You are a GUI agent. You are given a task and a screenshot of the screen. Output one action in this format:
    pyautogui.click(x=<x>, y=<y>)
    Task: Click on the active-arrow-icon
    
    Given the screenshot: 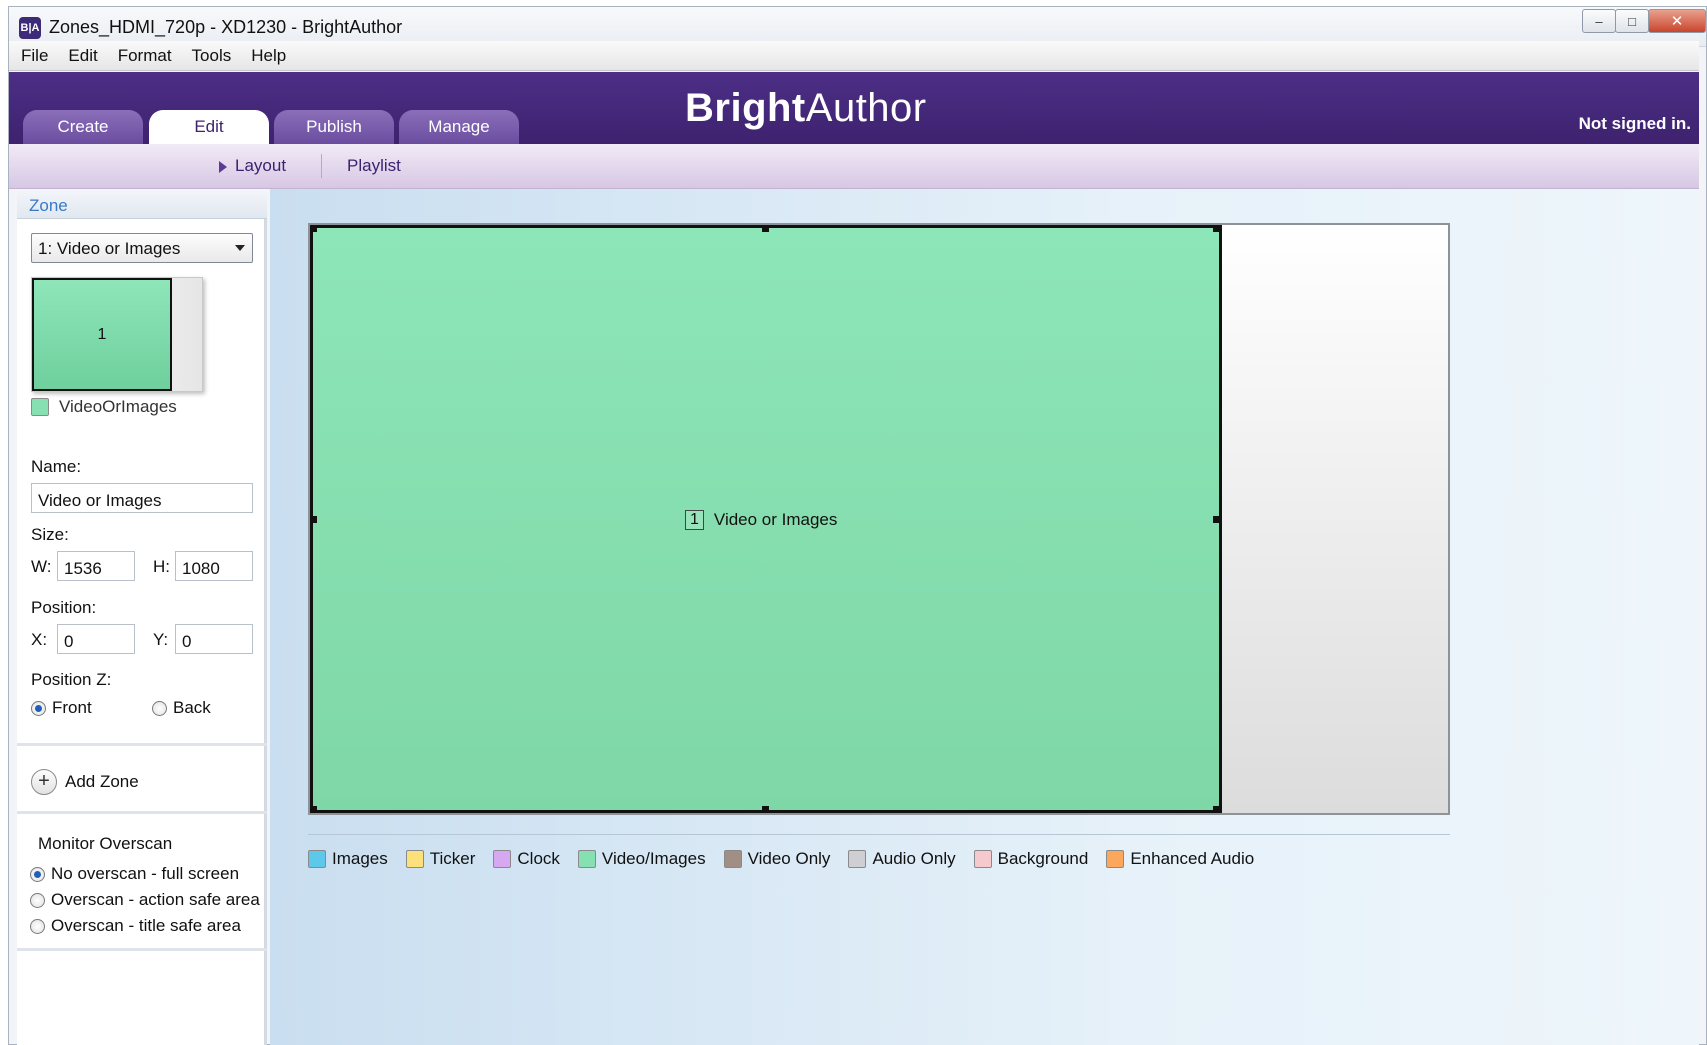 What is the action you would take?
    pyautogui.click(x=223, y=167)
    